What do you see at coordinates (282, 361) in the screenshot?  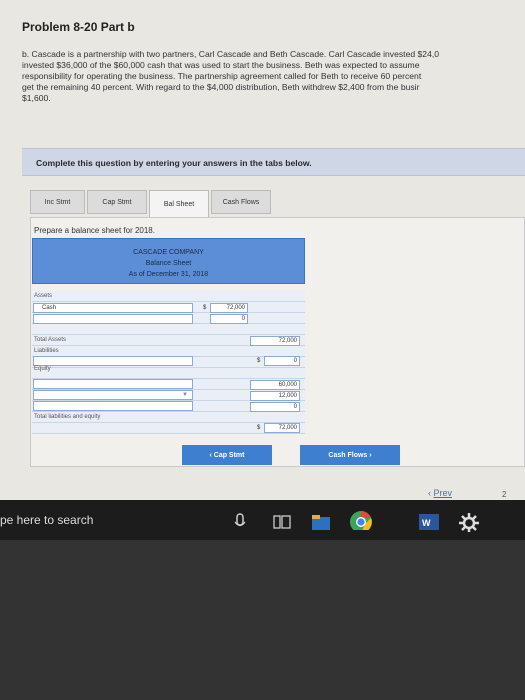 I see `liabilities-value: 0` at bounding box center [282, 361].